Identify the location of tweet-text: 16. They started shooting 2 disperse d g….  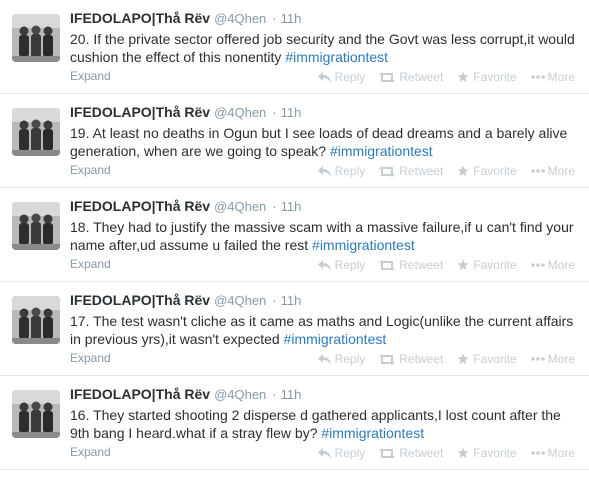
(325, 424).